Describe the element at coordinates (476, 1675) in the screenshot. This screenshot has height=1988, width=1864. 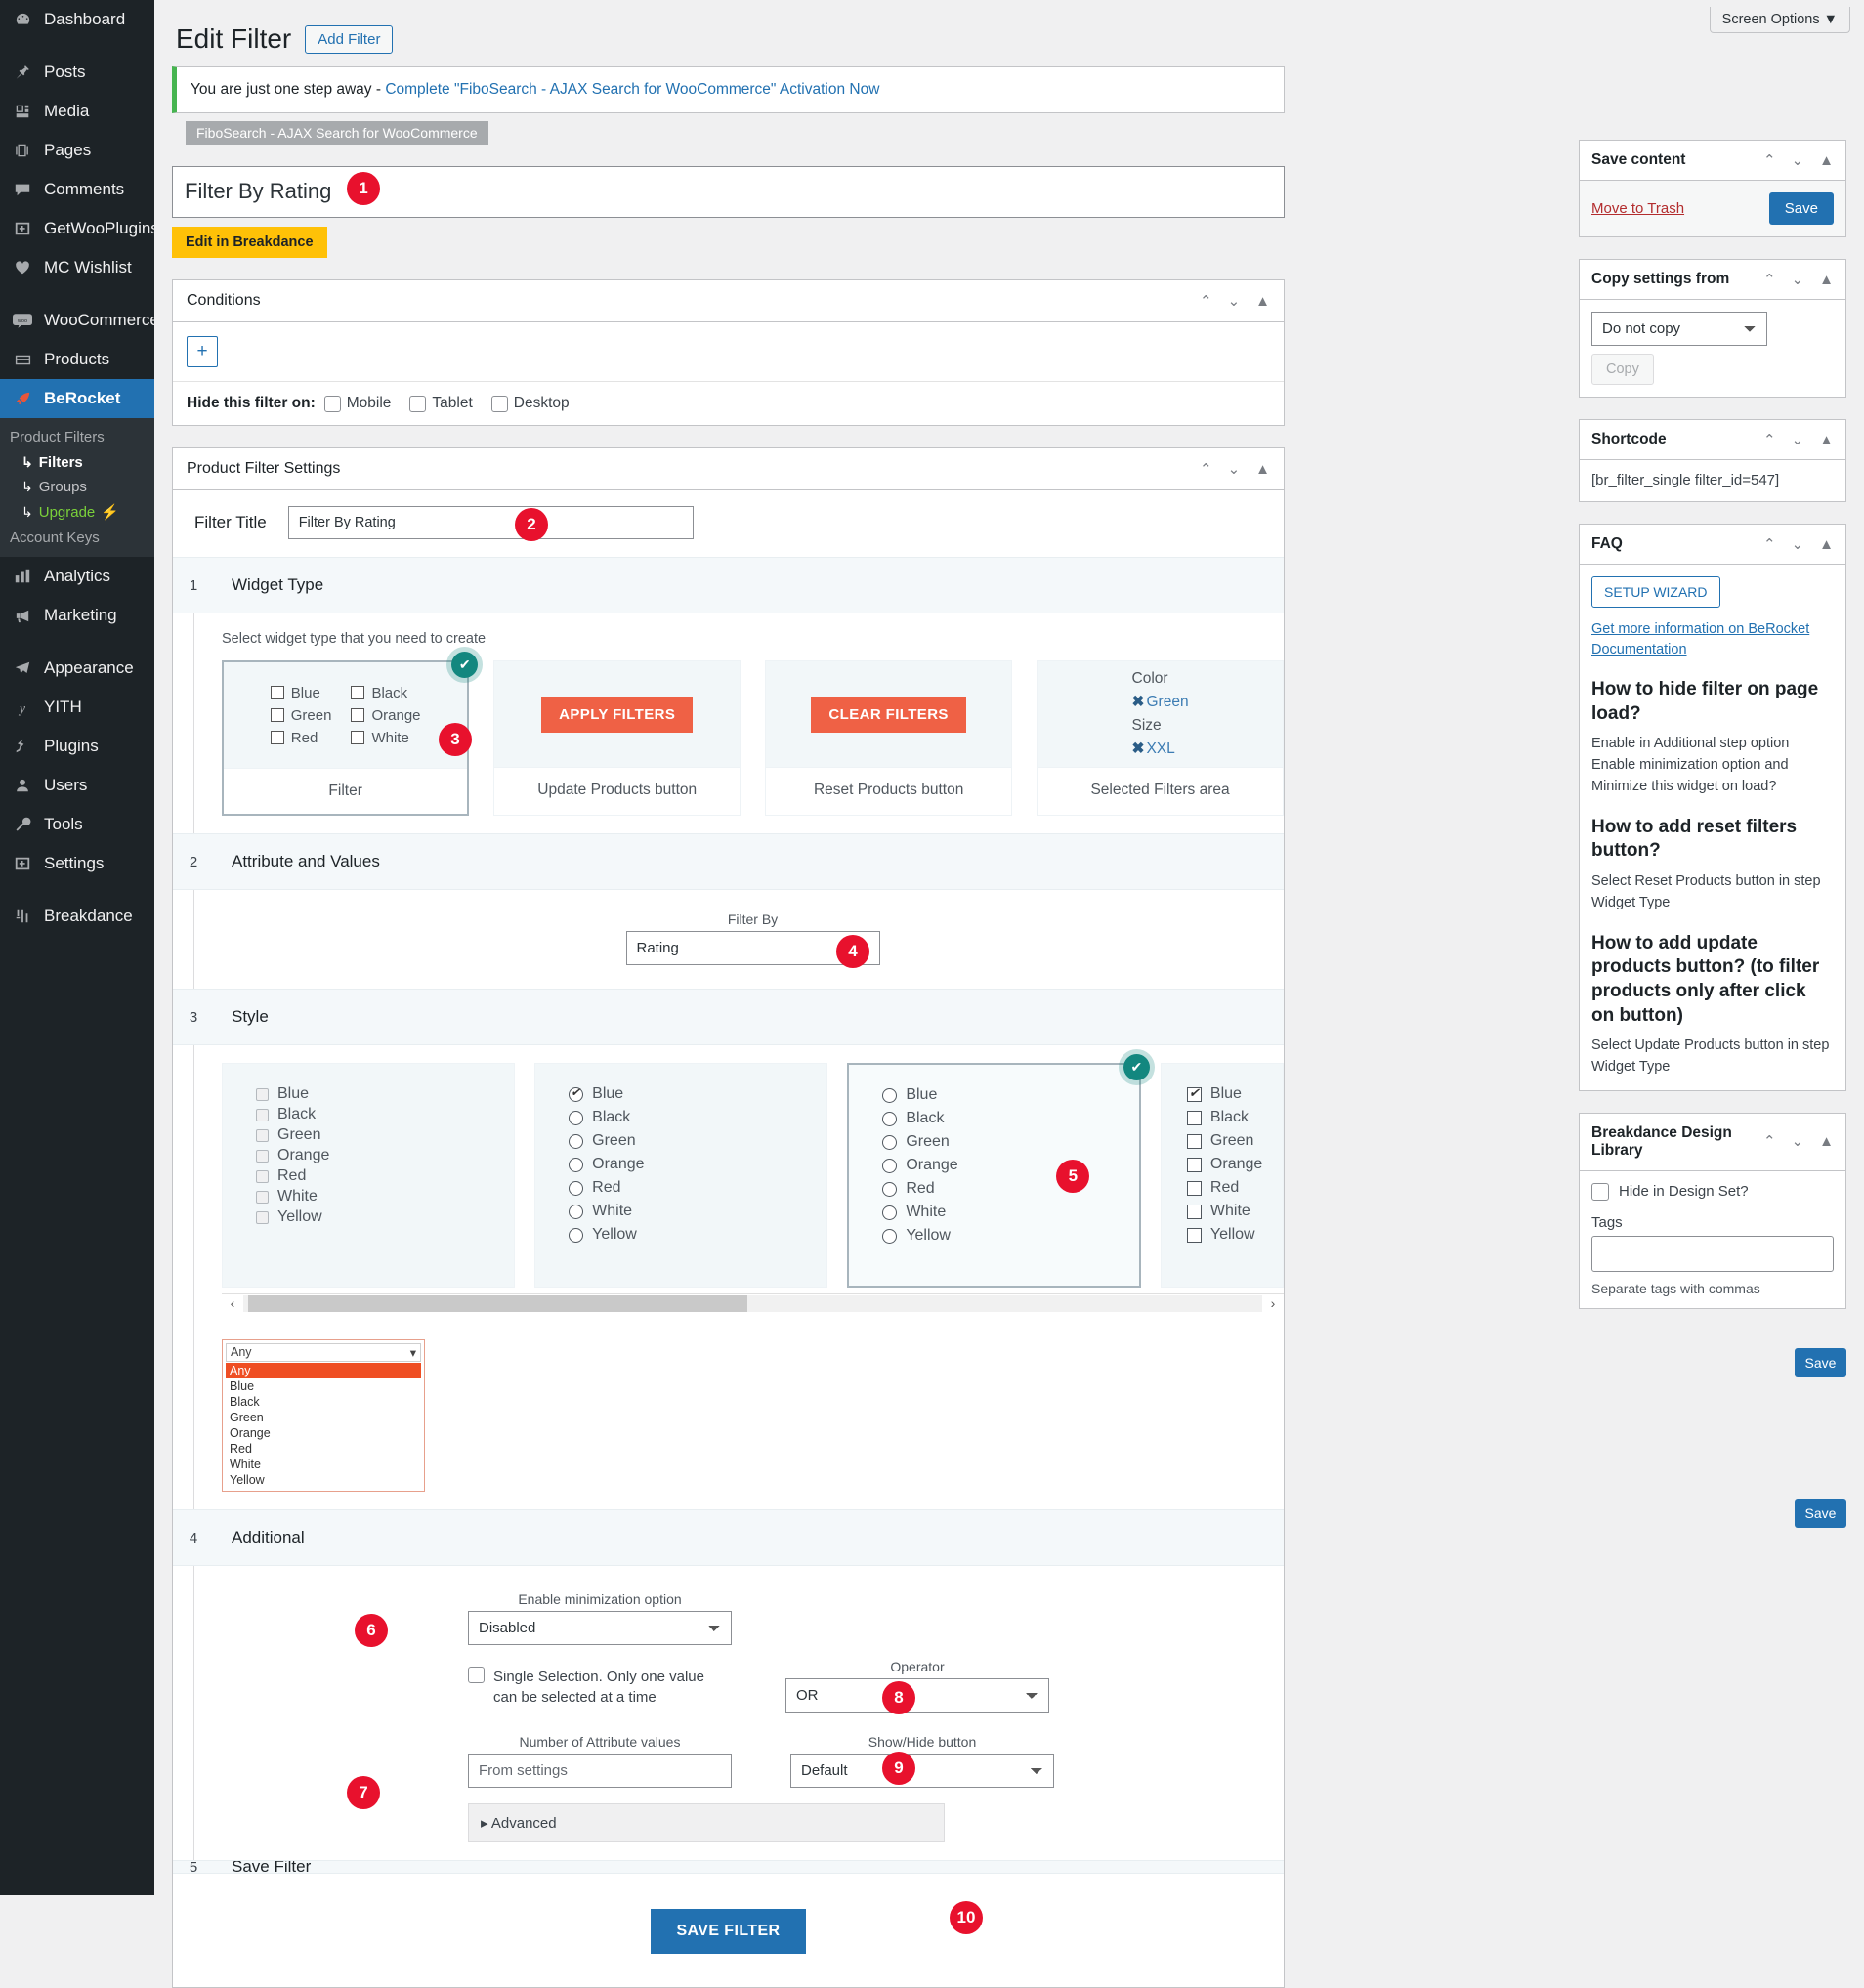
I see `single-selection-checkbox` at that location.